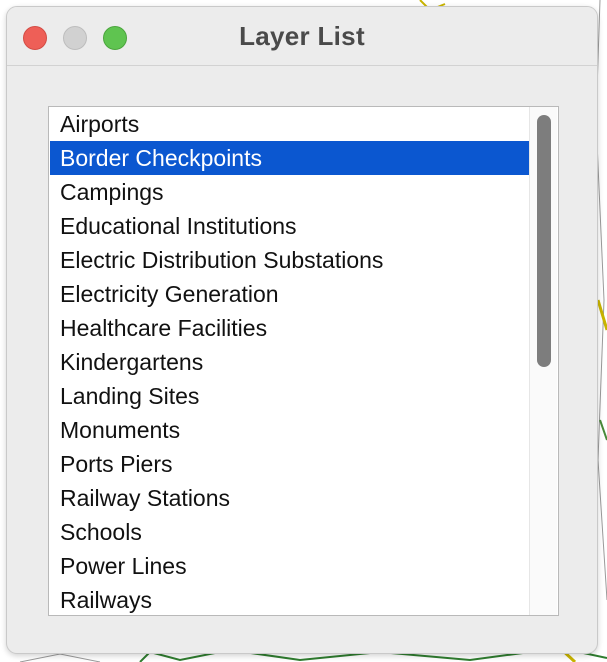  Describe the element at coordinates (289, 192) in the screenshot. I see `layer-item: Campings` at that location.